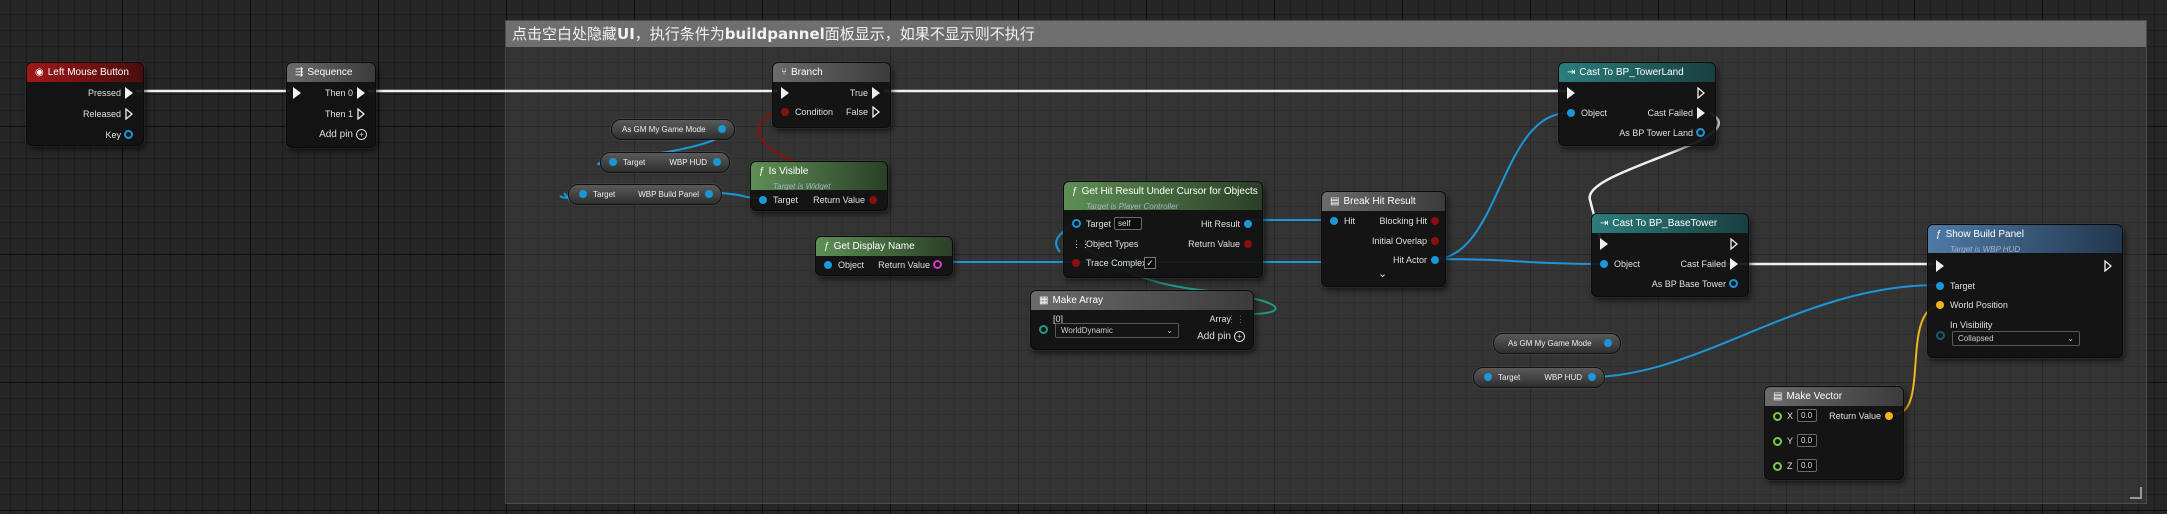 The height and width of the screenshot is (514, 2167). Describe the element at coordinates (1128, 223) in the screenshot. I see `target-self-field: self` at that location.